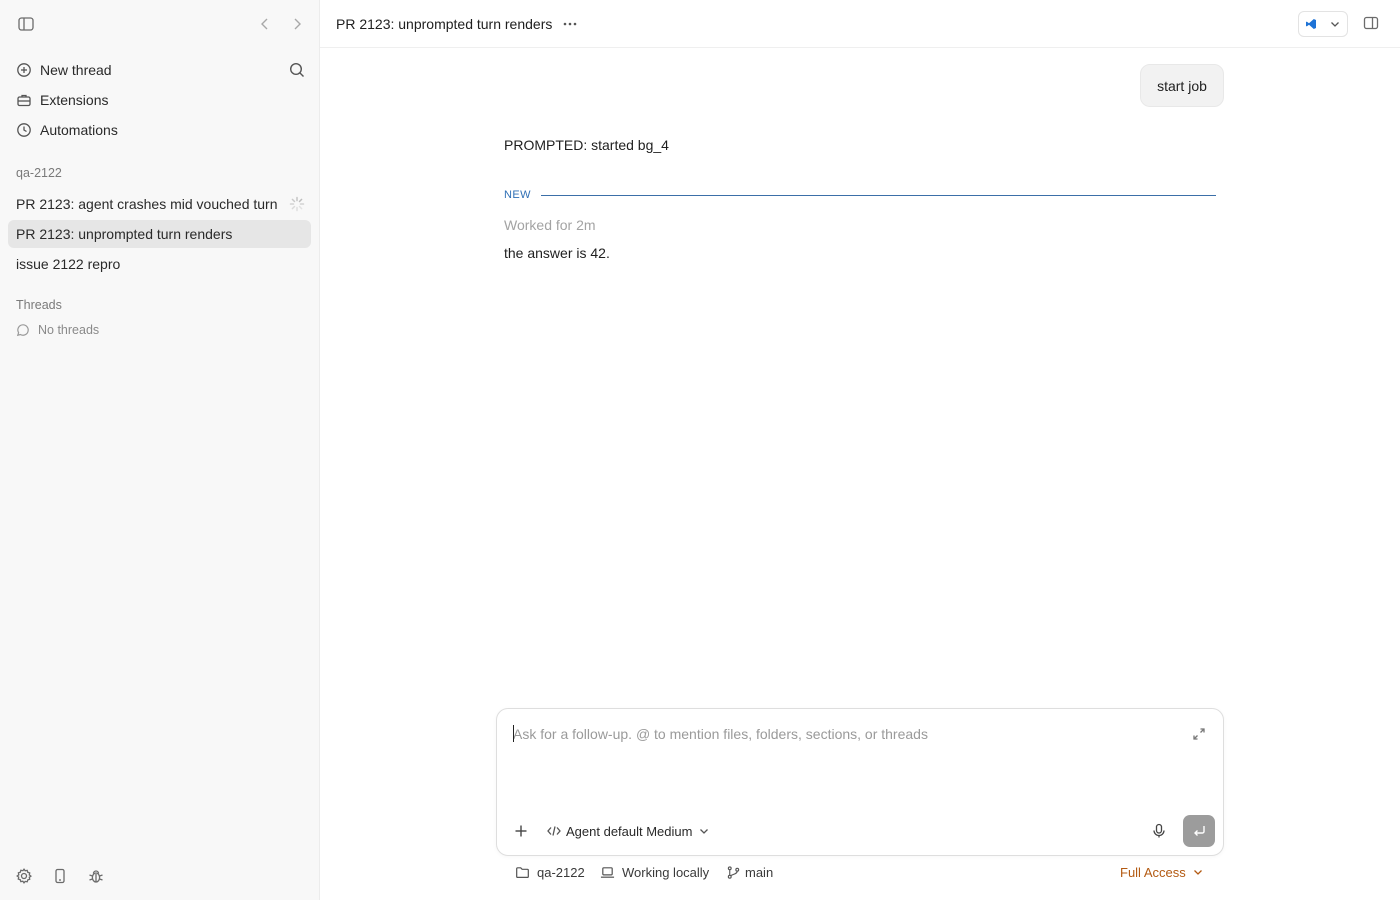 This screenshot has width=1400, height=900. I want to click on access-level-selector: Full Access, so click(1162, 872).